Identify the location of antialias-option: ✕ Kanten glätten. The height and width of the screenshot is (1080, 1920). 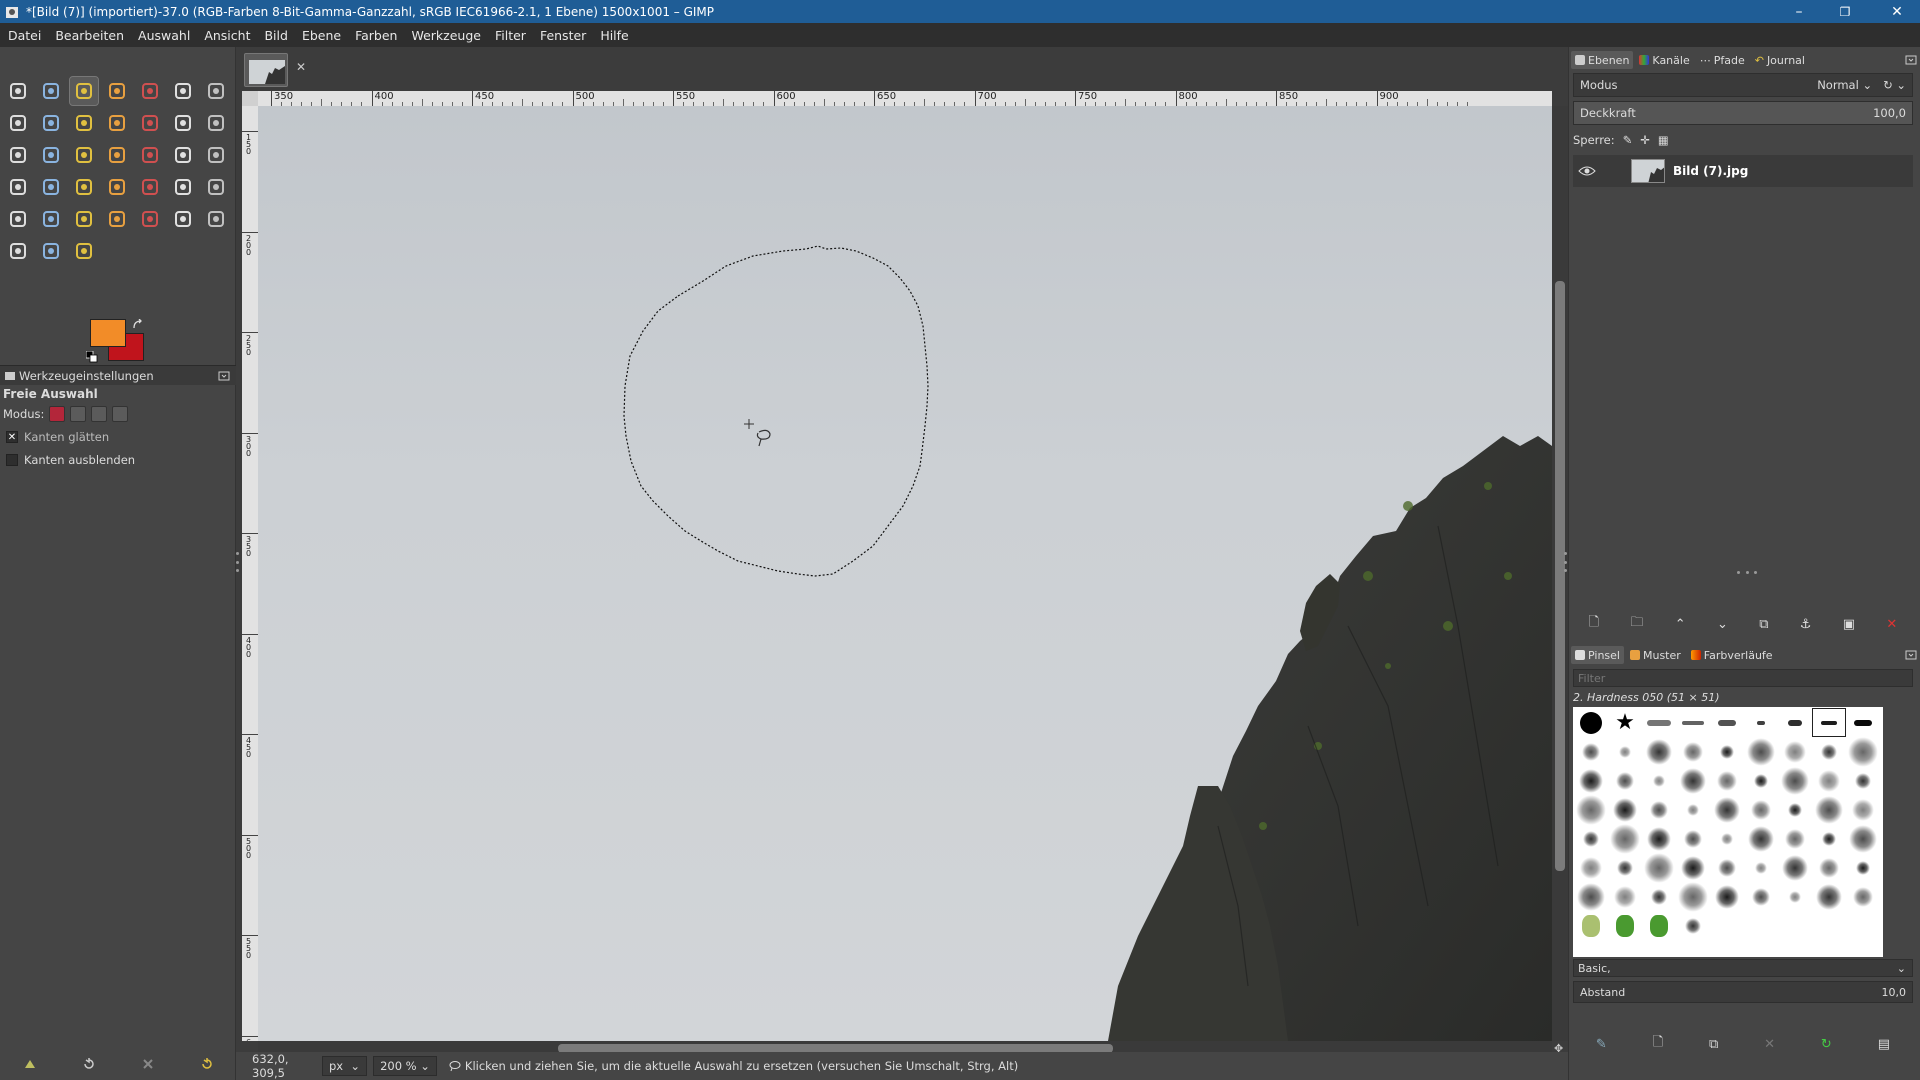
(57, 437).